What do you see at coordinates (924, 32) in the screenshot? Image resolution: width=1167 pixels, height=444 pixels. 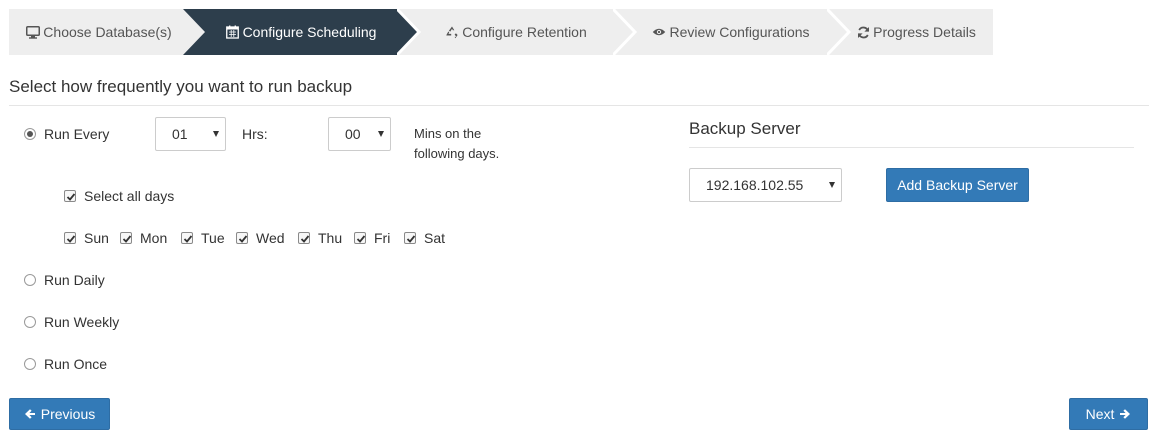 I see `step-label: Progress Details` at bounding box center [924, 32].